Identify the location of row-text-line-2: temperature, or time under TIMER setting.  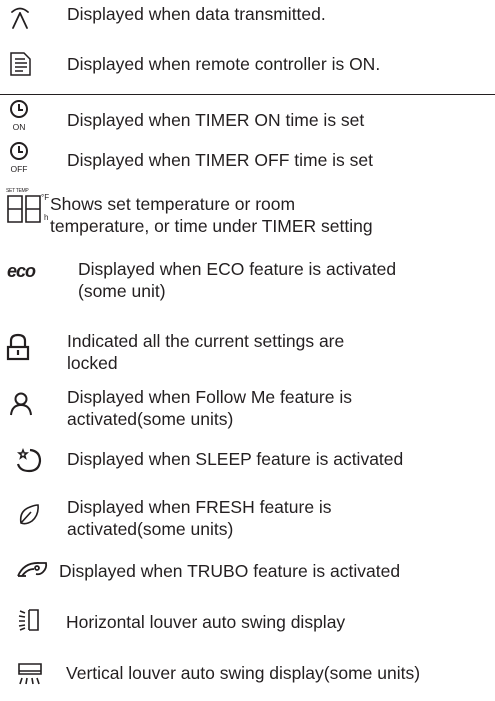
(211, 226).